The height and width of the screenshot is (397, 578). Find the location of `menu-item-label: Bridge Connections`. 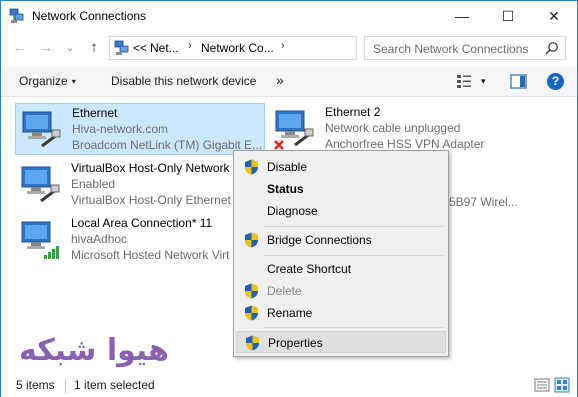

menu-item-label: Bridge Connections is located at coordinates (319, 240).